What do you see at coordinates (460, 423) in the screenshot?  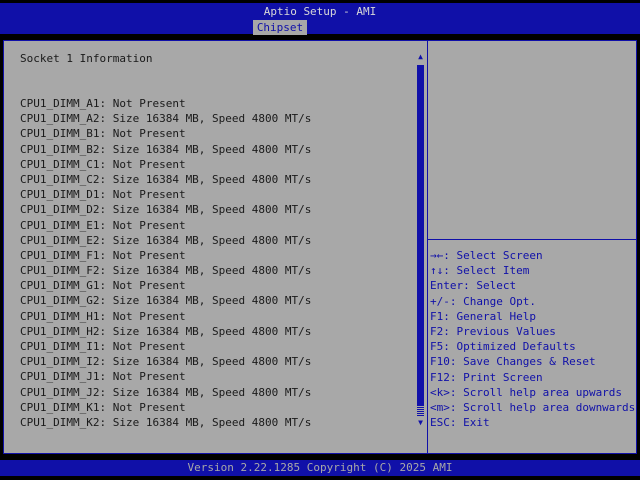 I see `help-key-item: ESC: Exit` at bounding box center [460, 423].